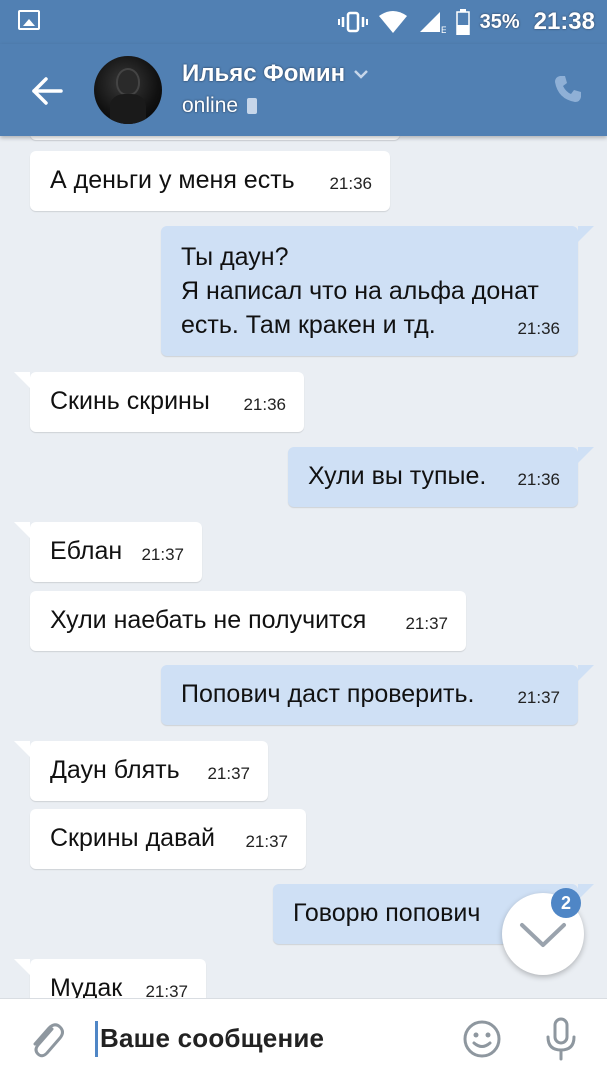 This screenshot has width=607, height=1080. Describe the element at coordinates (303, 22) in the screenshot. I see `status-bar: E 35% 21:38` at that location.